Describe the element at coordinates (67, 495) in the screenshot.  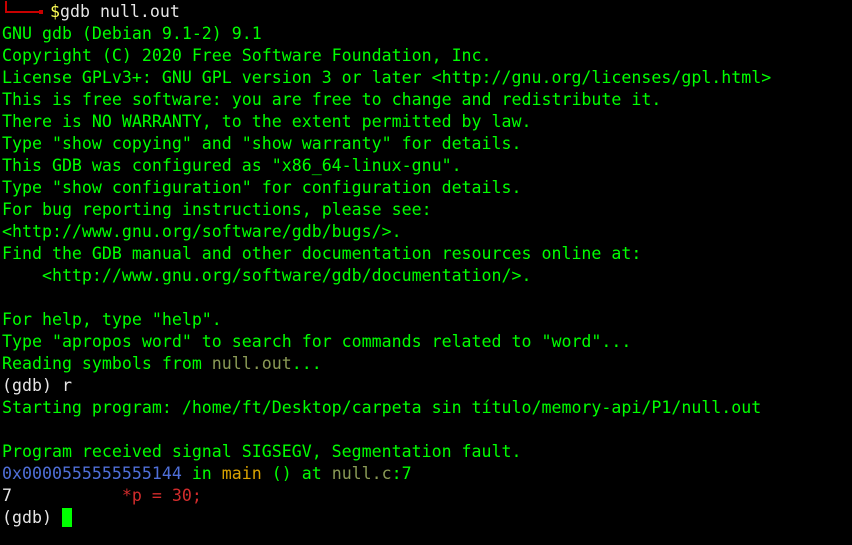
I see `source-indent` at that location.